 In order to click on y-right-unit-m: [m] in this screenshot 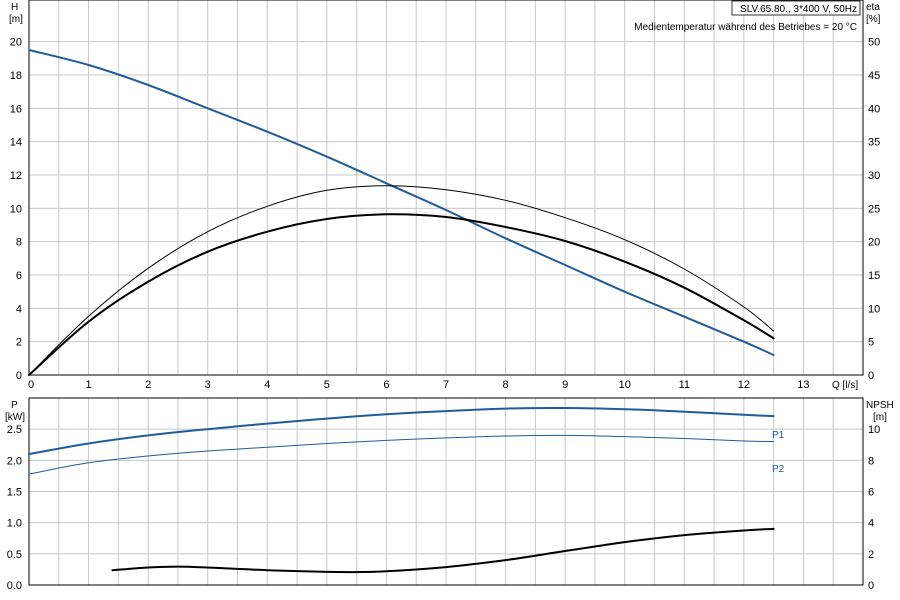, I will do `click(880, 417)`.